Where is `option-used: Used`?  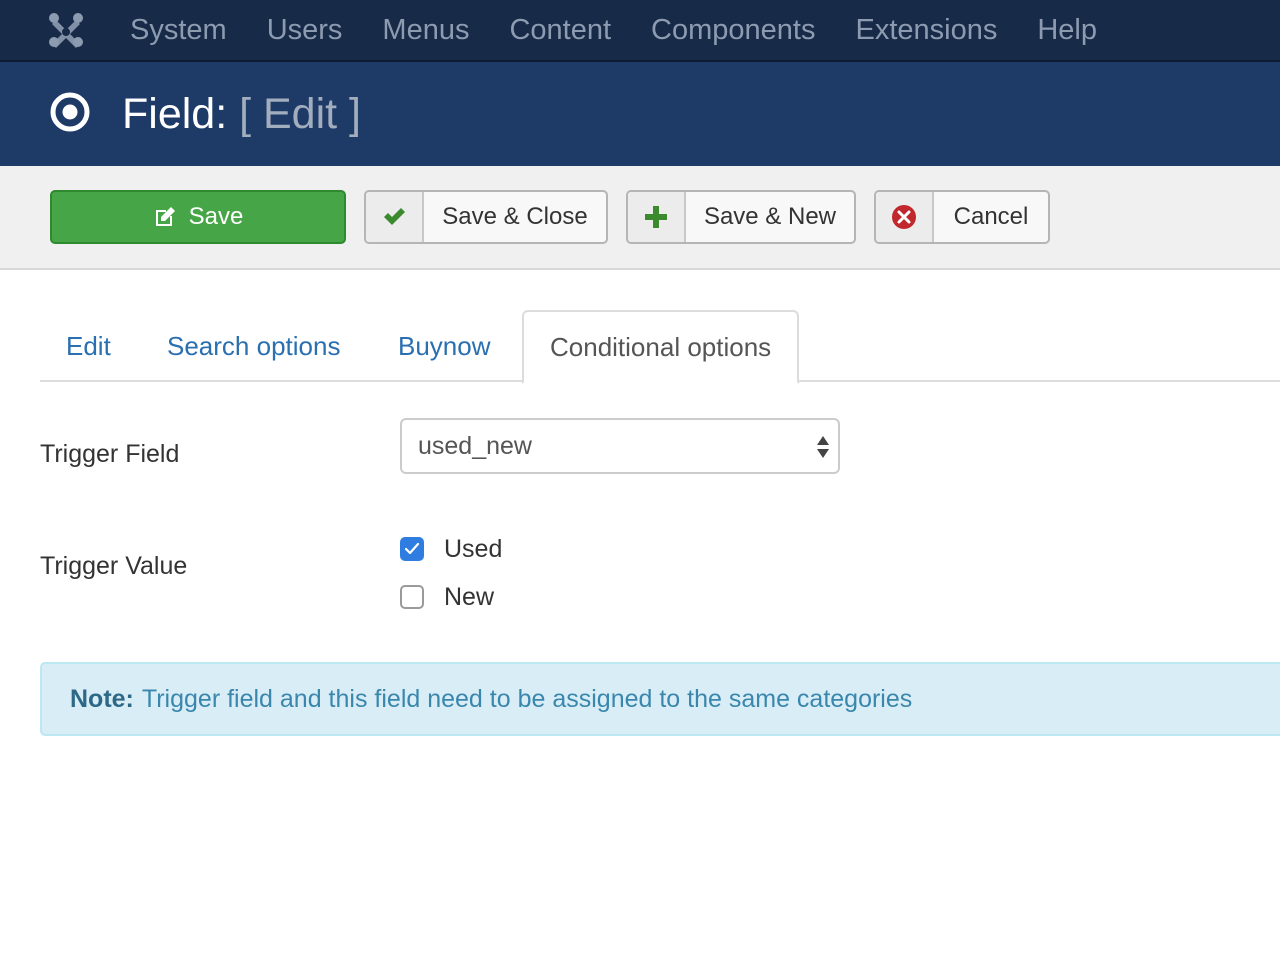 option-used: Used is located at coordinates (451, 549).